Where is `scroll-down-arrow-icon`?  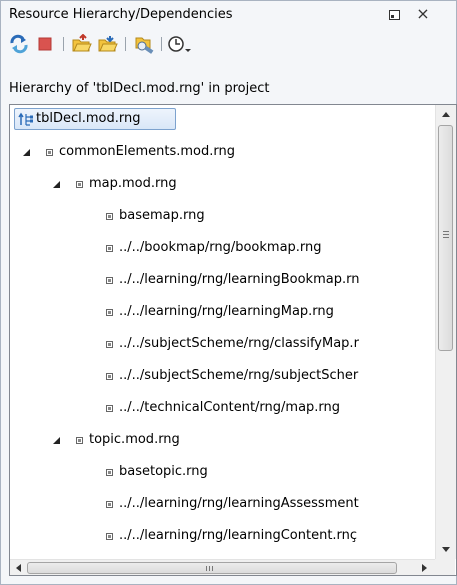 scroll-down-arrow-icon is located at coordinates (446, 549).